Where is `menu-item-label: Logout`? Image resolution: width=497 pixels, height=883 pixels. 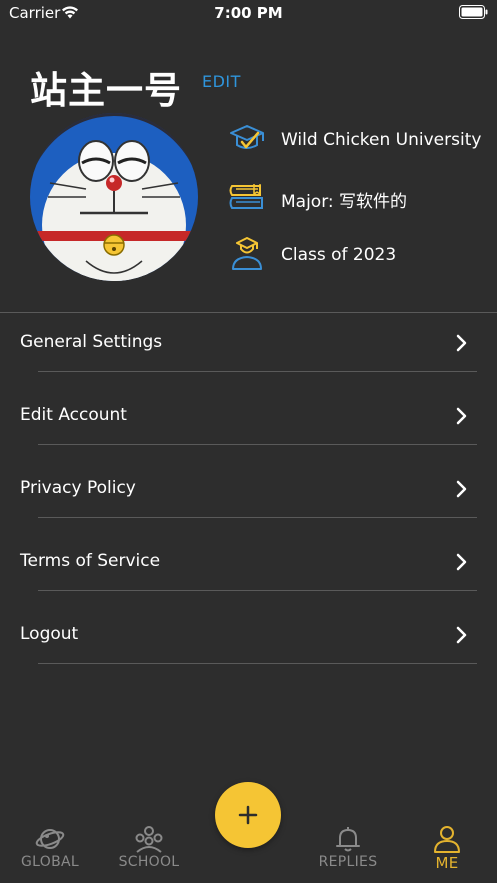 menu-item-label: Logout is located at coordinates (49, 634).